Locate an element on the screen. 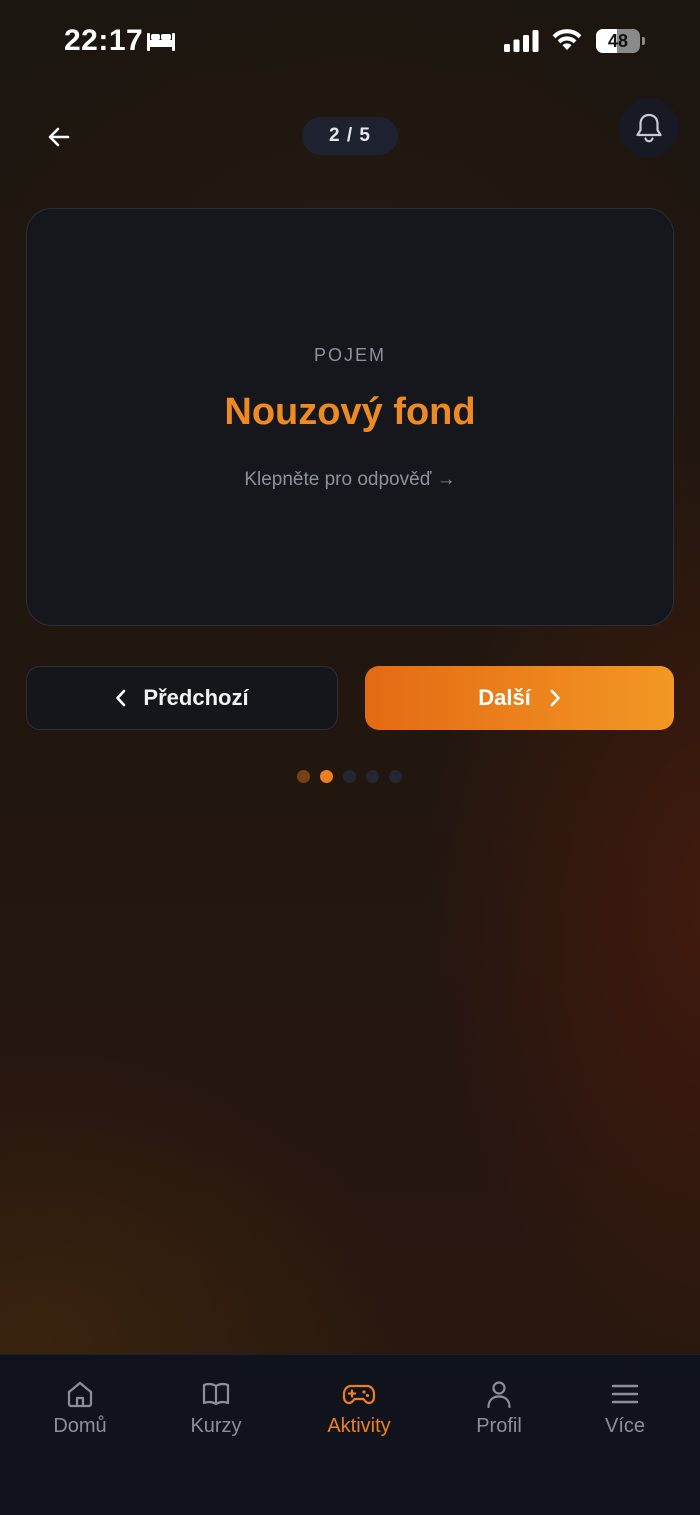  bed-icon is located at coordinates (161, 42).